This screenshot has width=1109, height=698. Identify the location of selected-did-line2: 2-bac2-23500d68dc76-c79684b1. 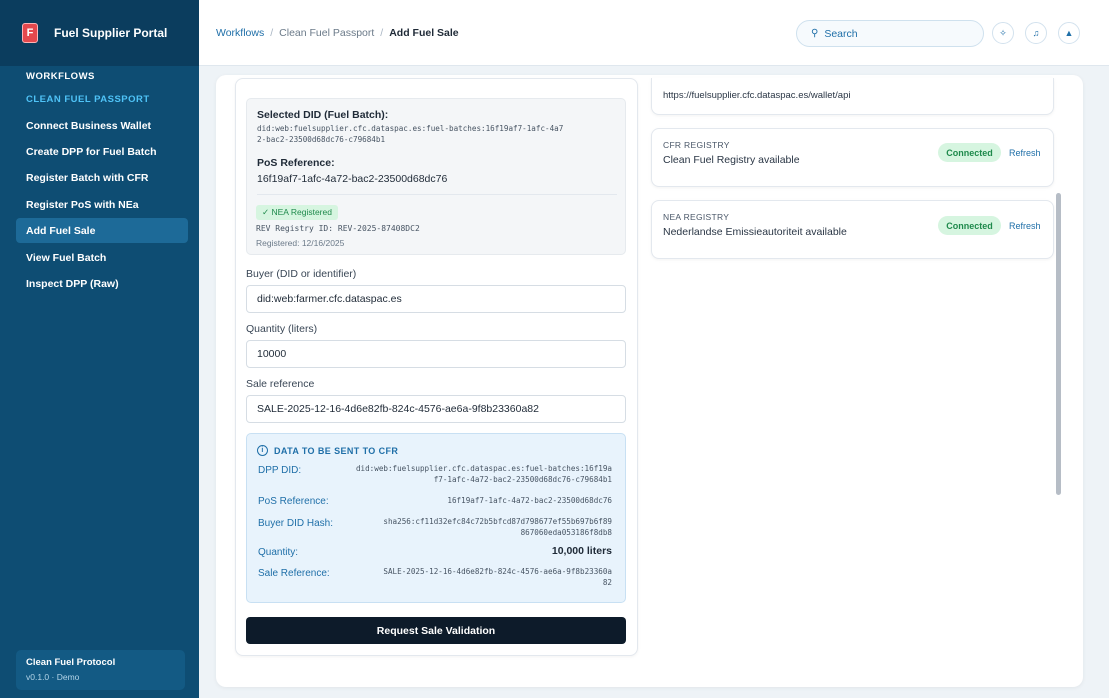
(321, 139).